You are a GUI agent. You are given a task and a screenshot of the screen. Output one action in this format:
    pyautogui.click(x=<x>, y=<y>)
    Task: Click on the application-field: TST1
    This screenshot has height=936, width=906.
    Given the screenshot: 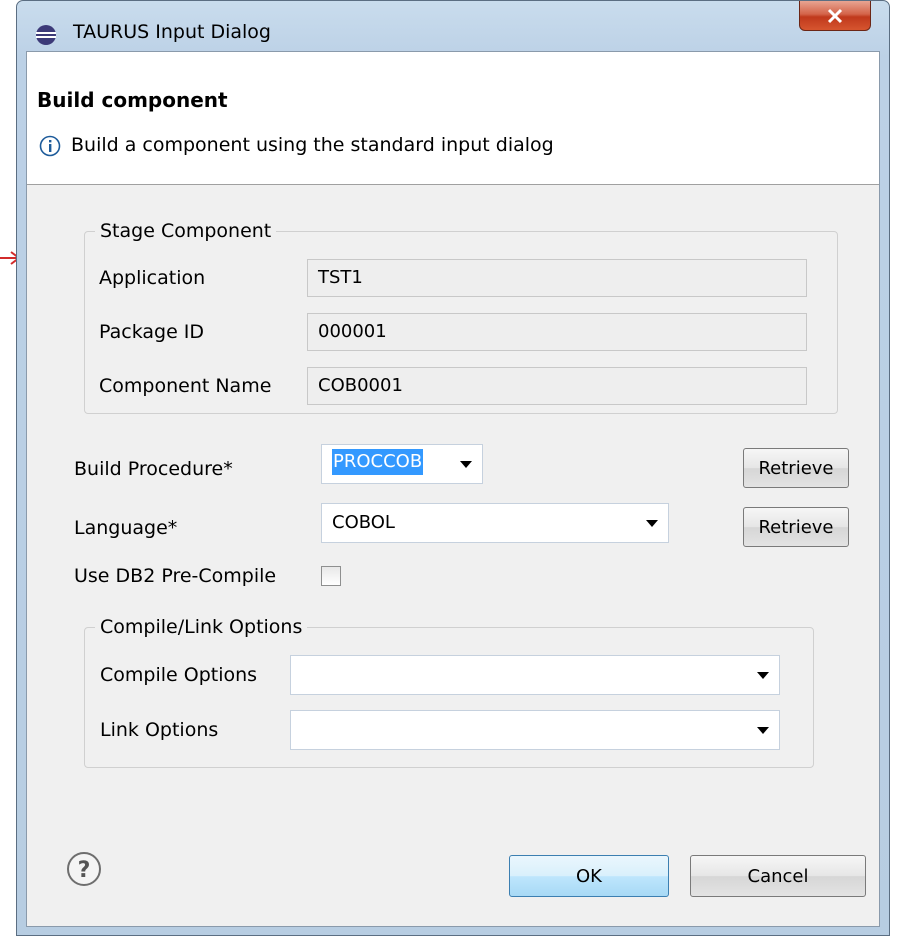 What is the action you would take?
    pyautogui.click(x=557, y=278)
    